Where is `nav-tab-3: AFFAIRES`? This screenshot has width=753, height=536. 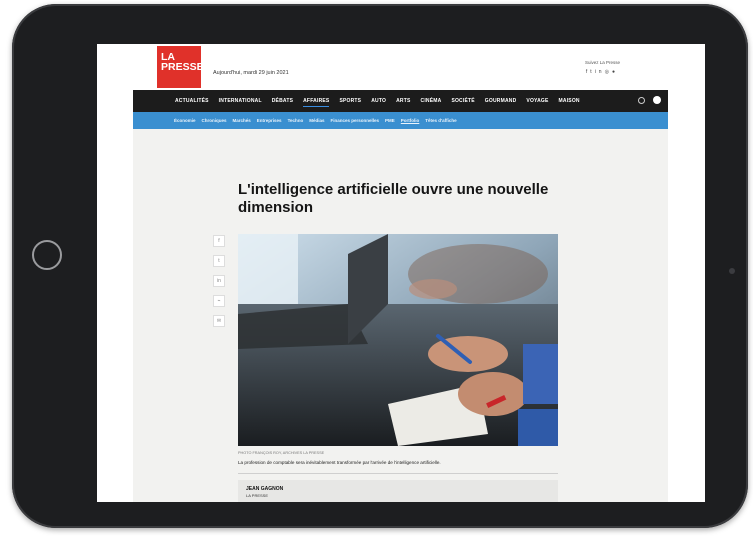
nav-tab-3: AFFAIRES is located at coordinates (316, 102).